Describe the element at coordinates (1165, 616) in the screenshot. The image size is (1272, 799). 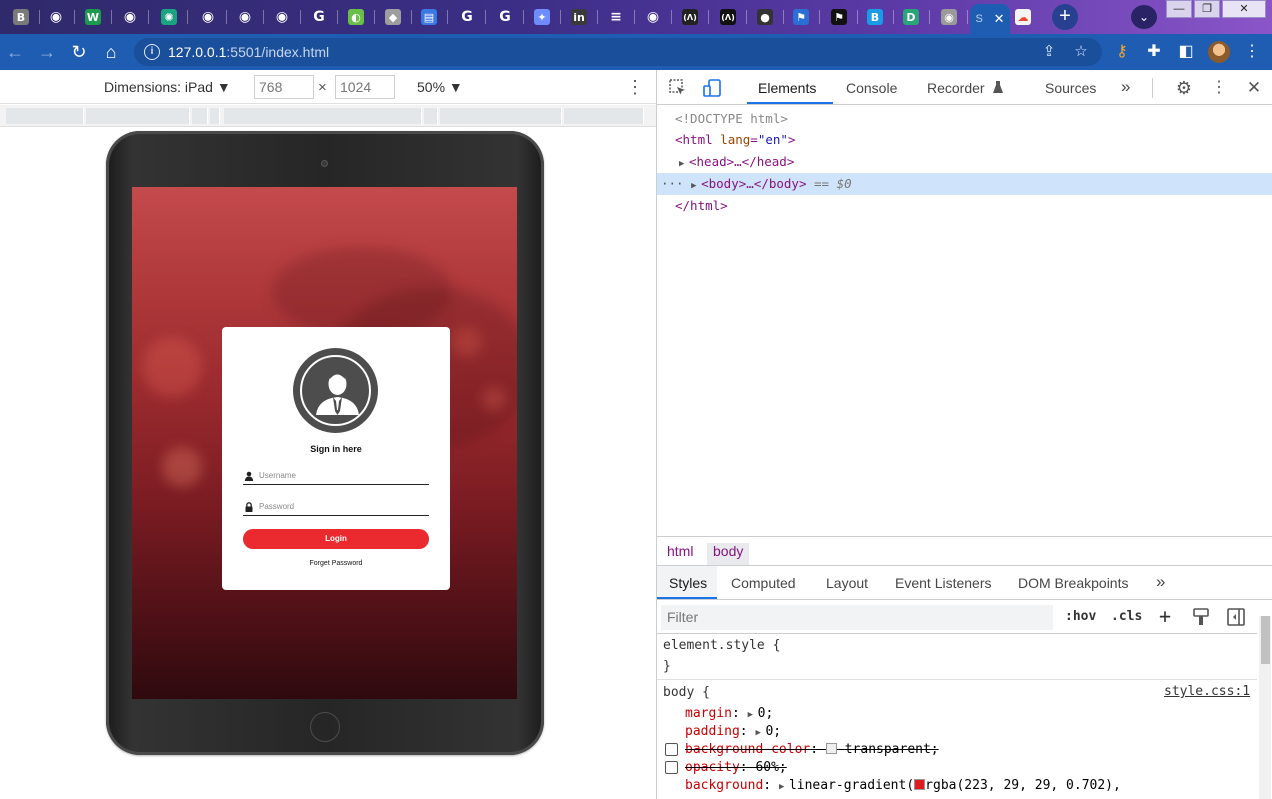
I see `new-rule-plus-icon: +` at that location.